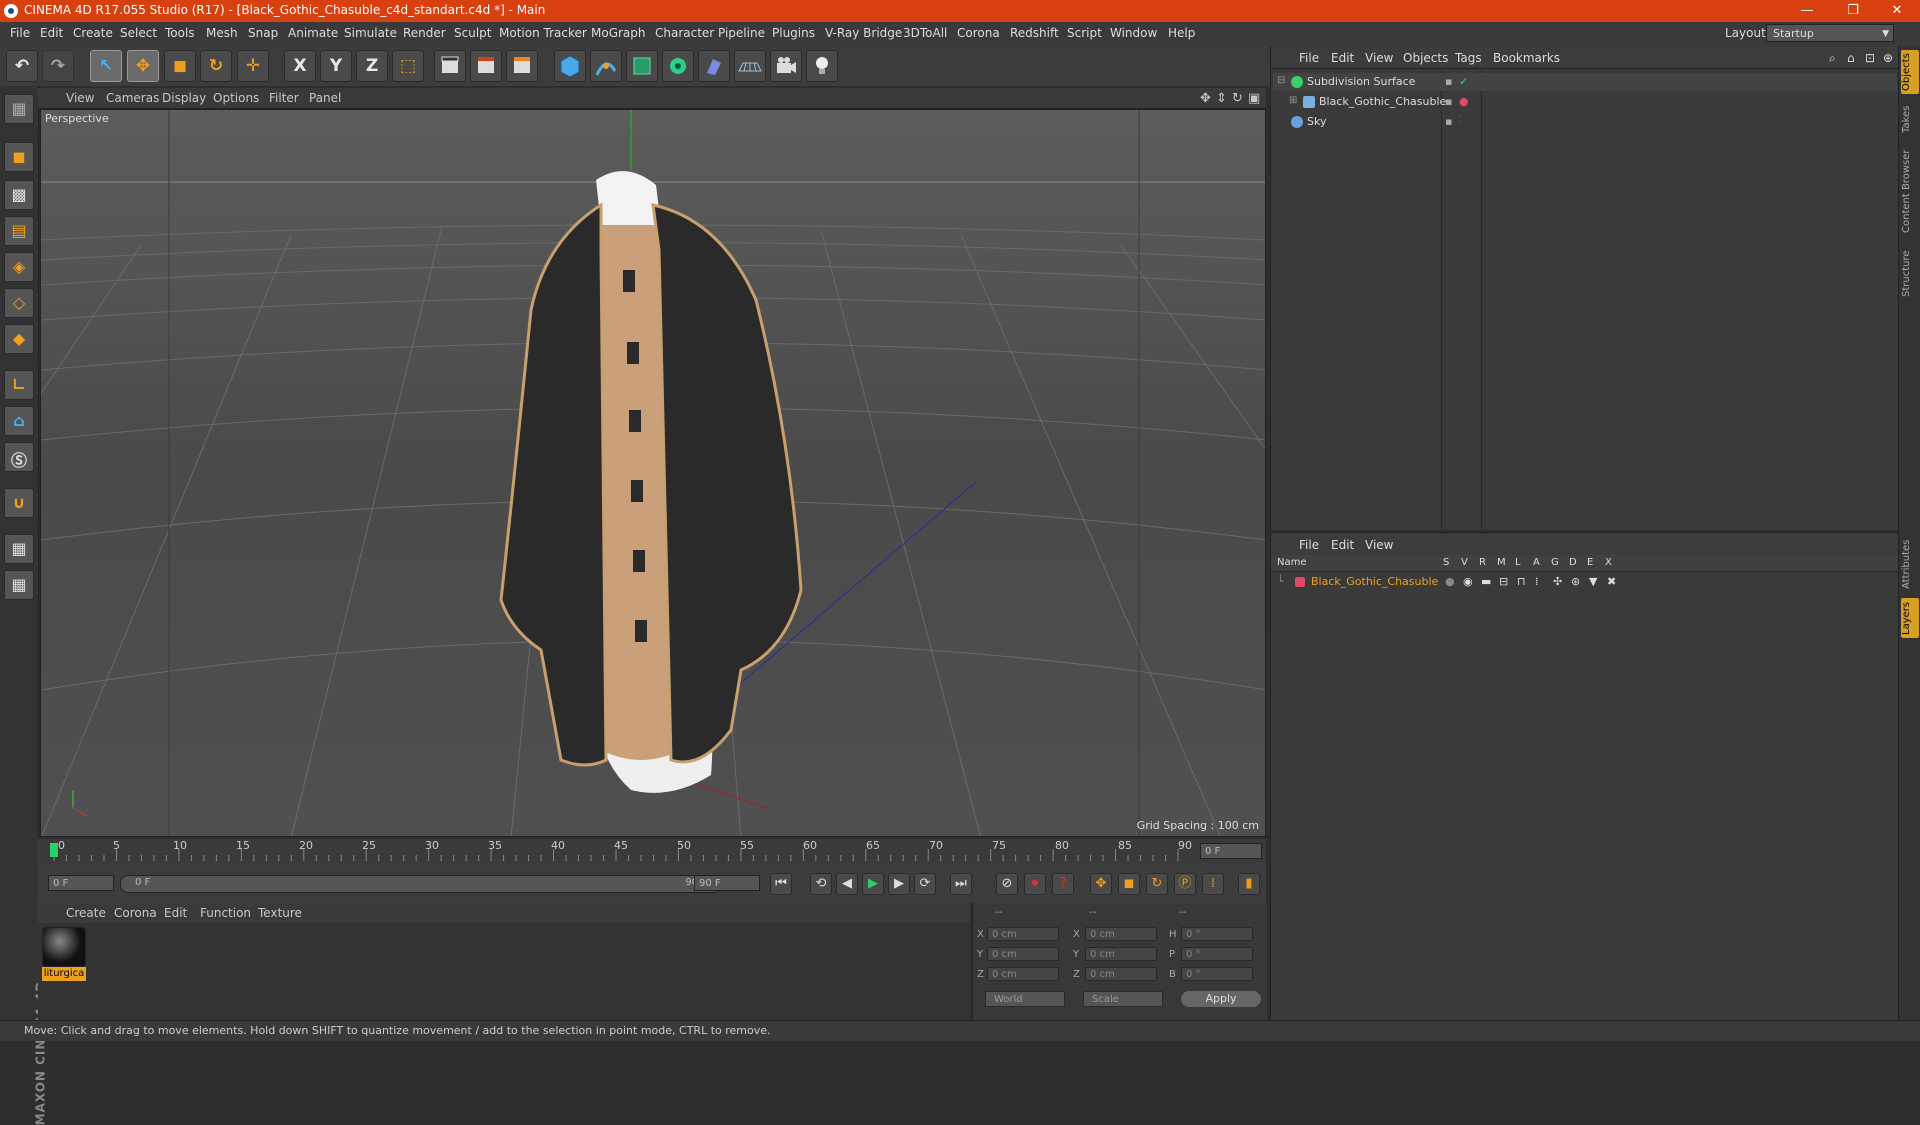  Describe the element at coordinates (180, 33) in the screenshot. I see `menu-tools: Tools` at that location.